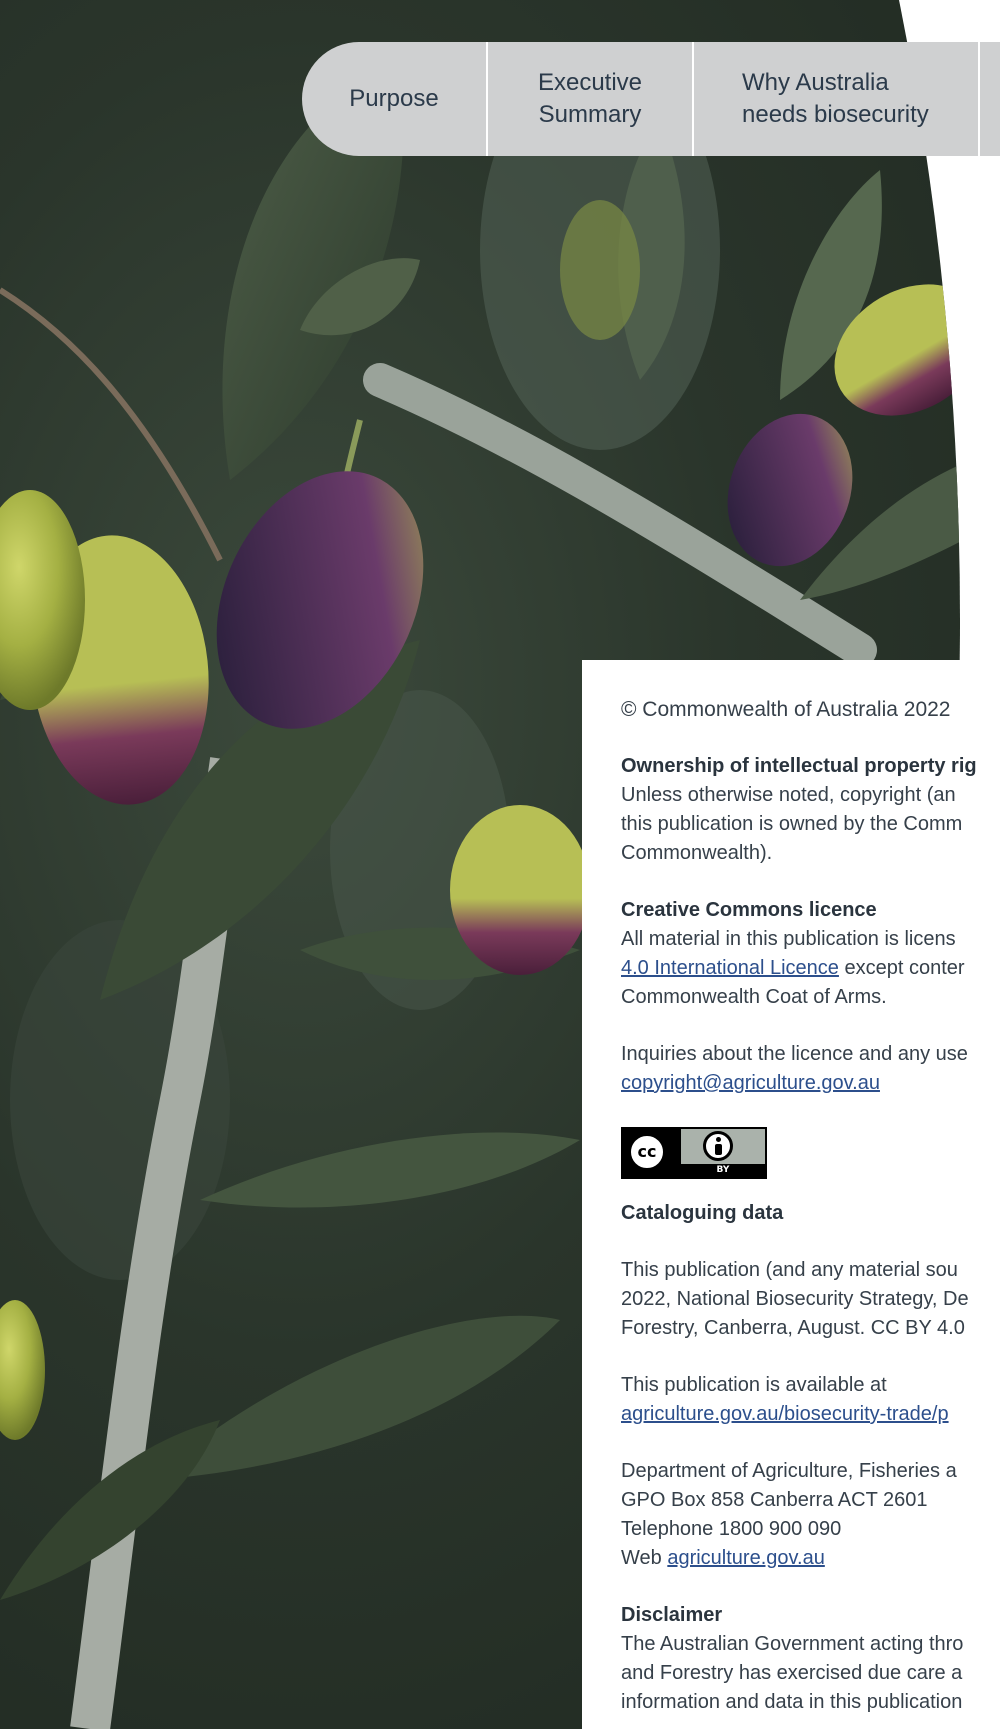 The height and width of the screenshot is (1729, 1000). Describe the element at coordinates (750, 1083) in the screenshot. I see `copyright-email-link: copyright@agriculture.gov.au` at that location.